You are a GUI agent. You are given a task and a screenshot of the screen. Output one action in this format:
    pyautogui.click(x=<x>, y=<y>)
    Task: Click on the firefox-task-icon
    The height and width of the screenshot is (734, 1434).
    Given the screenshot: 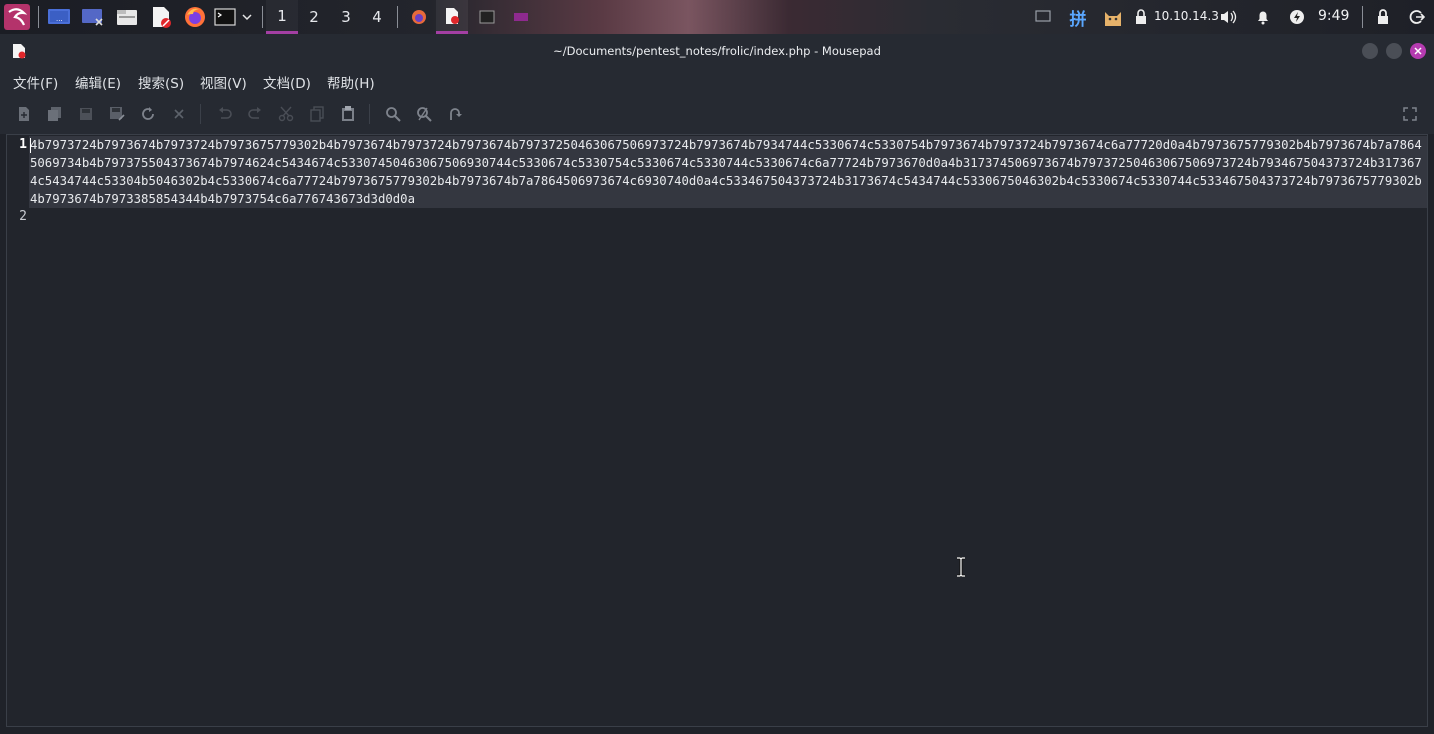 What is the action you would take?
    pyautogui.click(x=419, y=17)
    